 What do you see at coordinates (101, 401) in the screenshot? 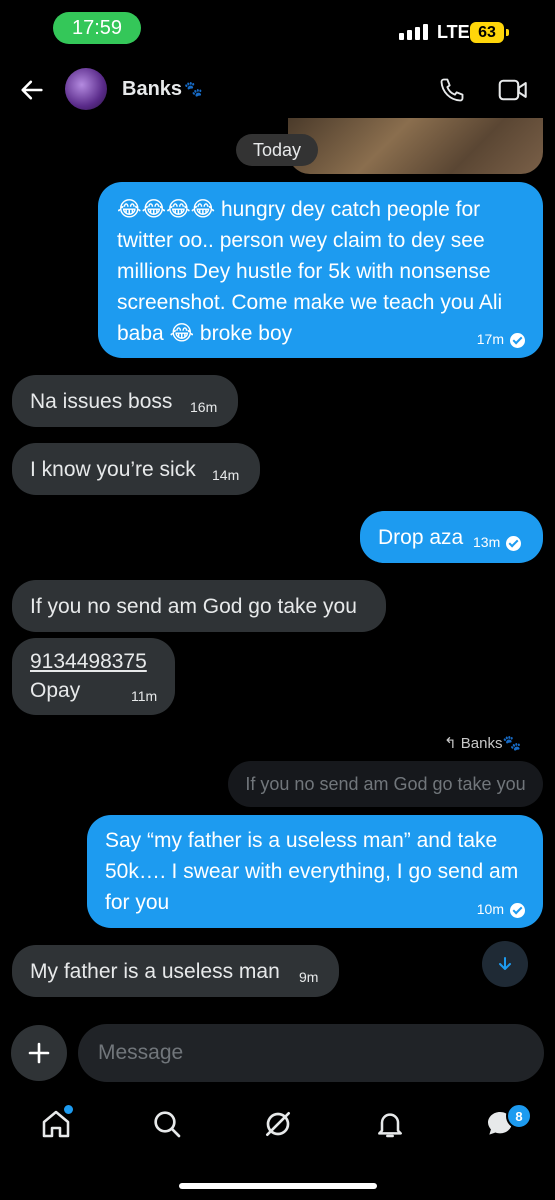
I see `message-text: Na issues boss` at bounding box center [101, 401].